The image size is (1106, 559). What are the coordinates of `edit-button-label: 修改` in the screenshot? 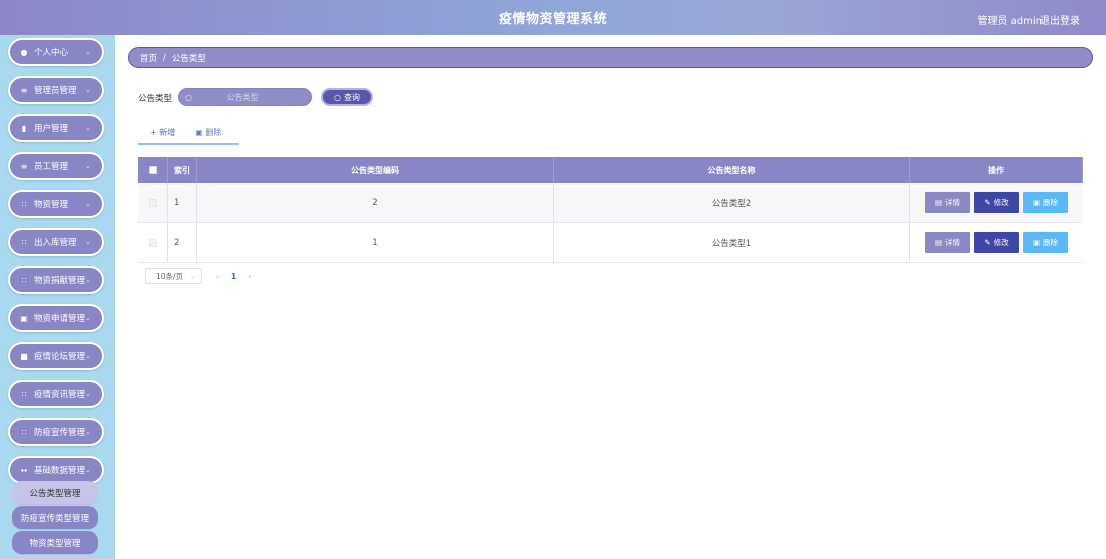 It's located at (1001, 202).